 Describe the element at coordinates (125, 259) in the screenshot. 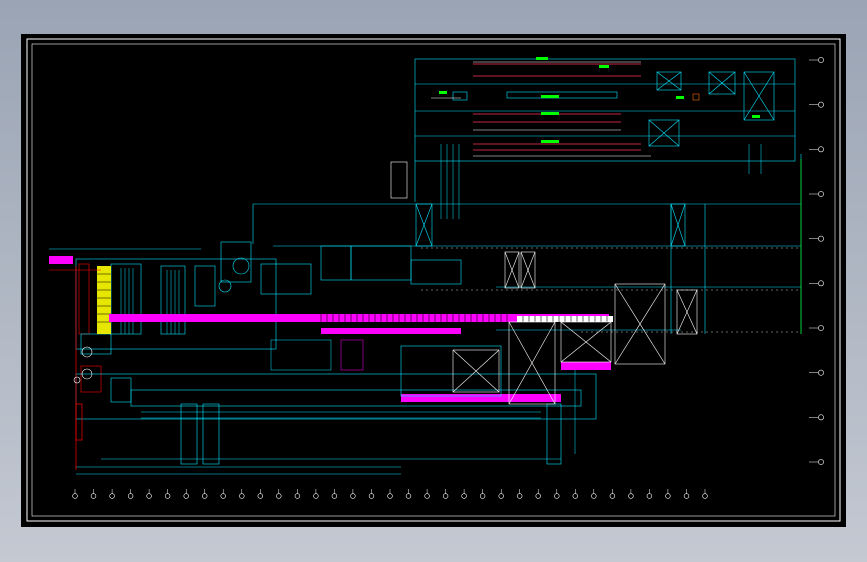

I see `infeed-conveyor` at that location.